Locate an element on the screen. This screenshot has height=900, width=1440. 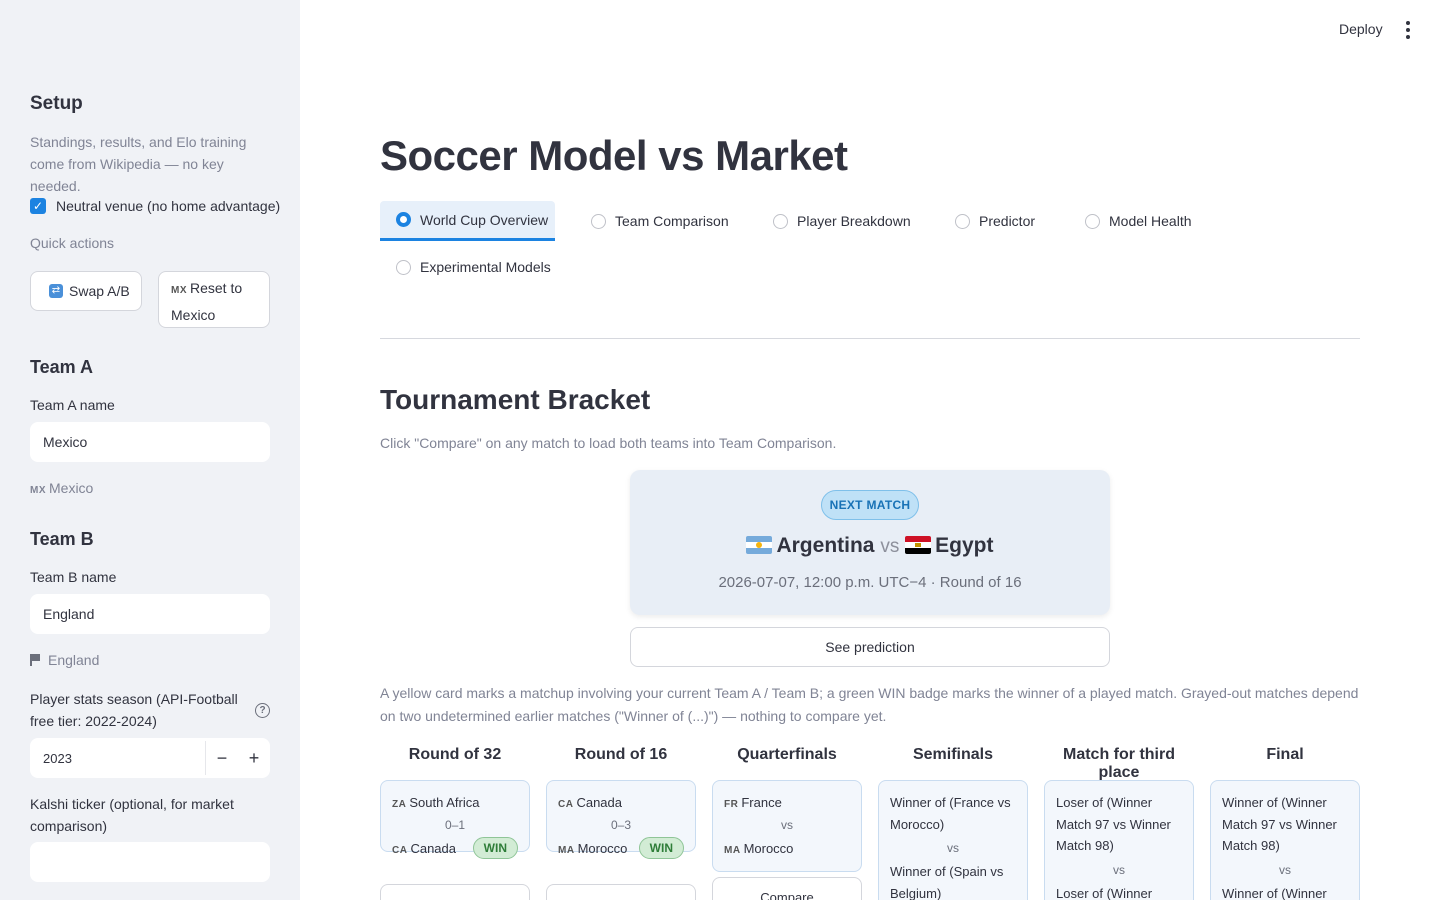
round-header: Final is located at coordinates (1285, 754).